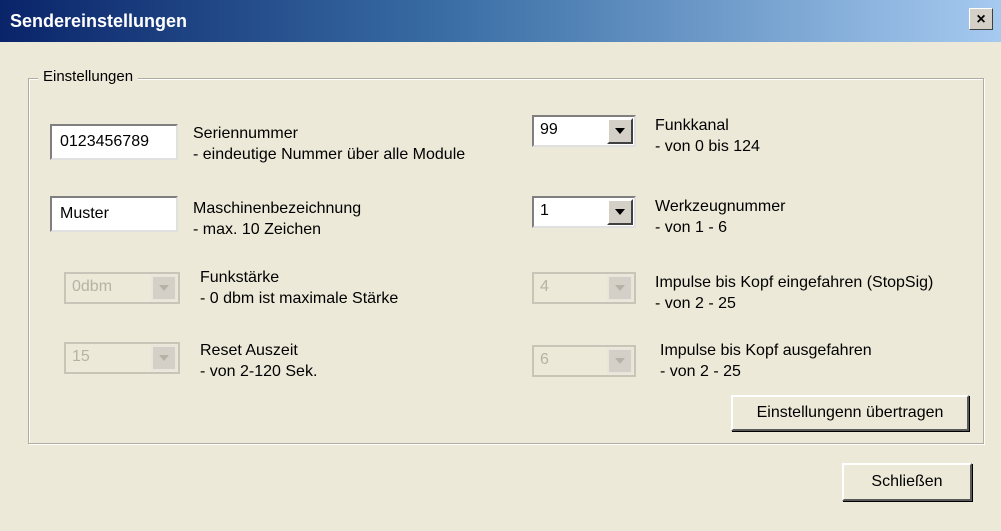 The height and width of the screenshot is (531, 1001). Describe the element at coordinates (299, 288) in the screenshot. I see `radio-power-label: Funkstärke - 0 dbm ist maximale Stärke` at that location.